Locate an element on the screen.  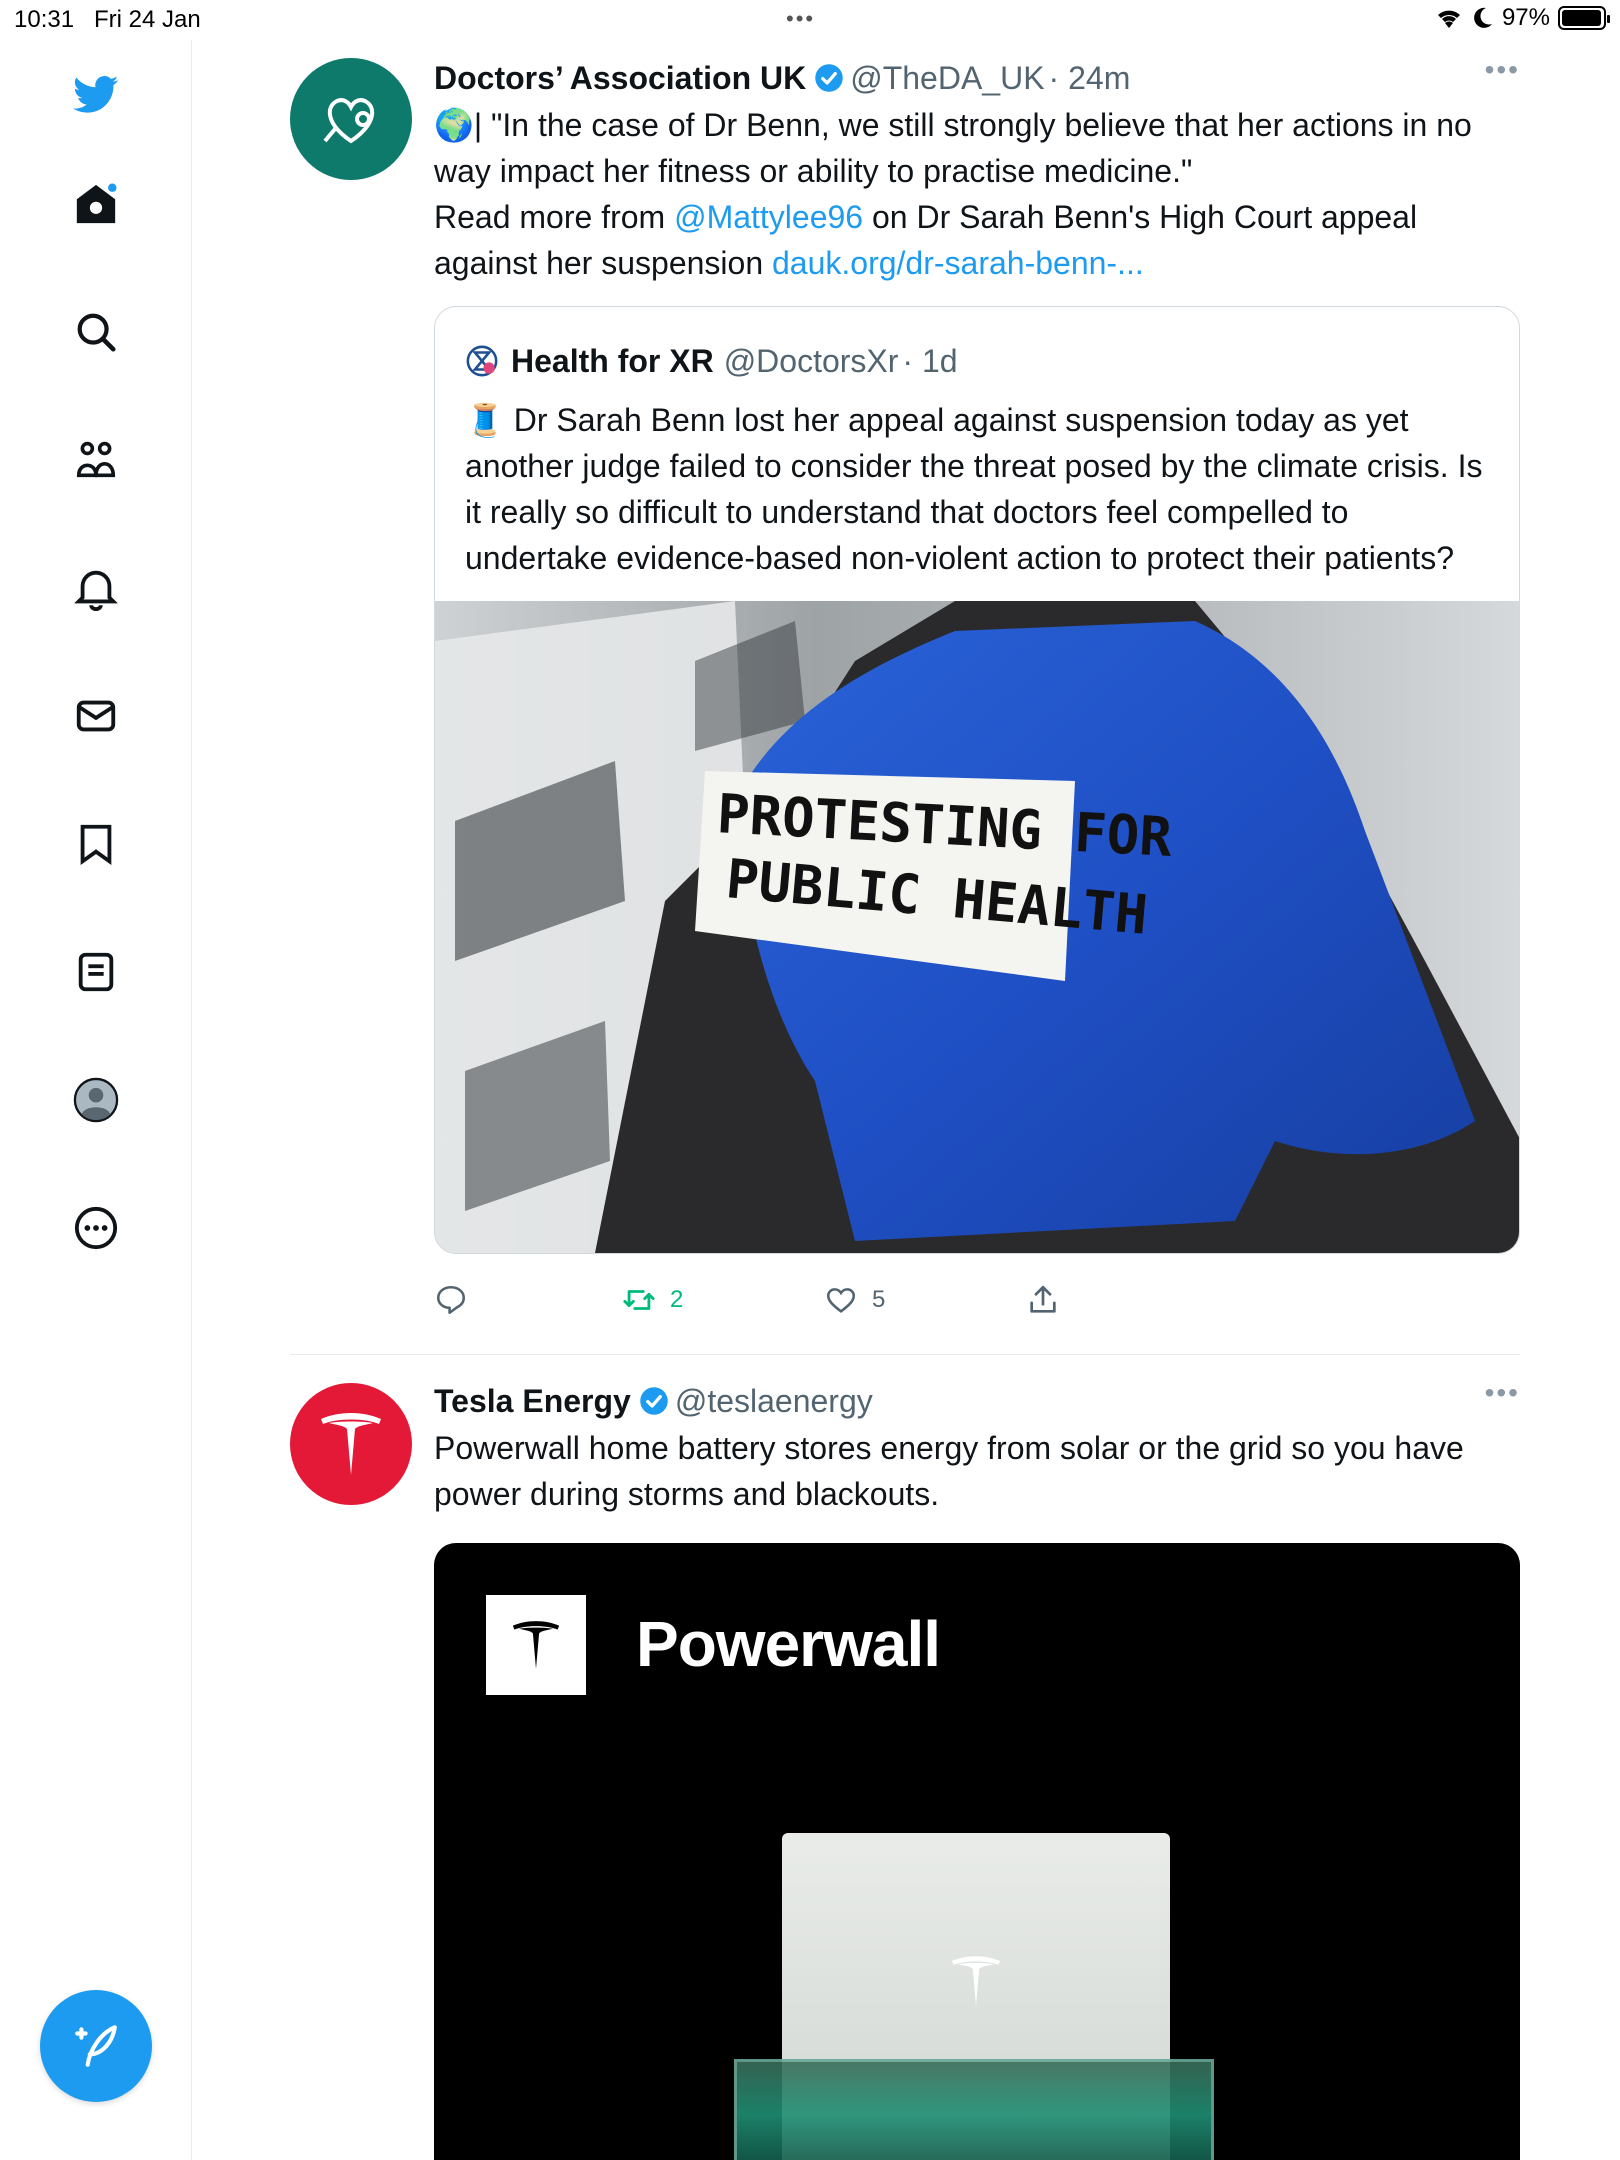
lists-icon is located at coordinates (96, 972).